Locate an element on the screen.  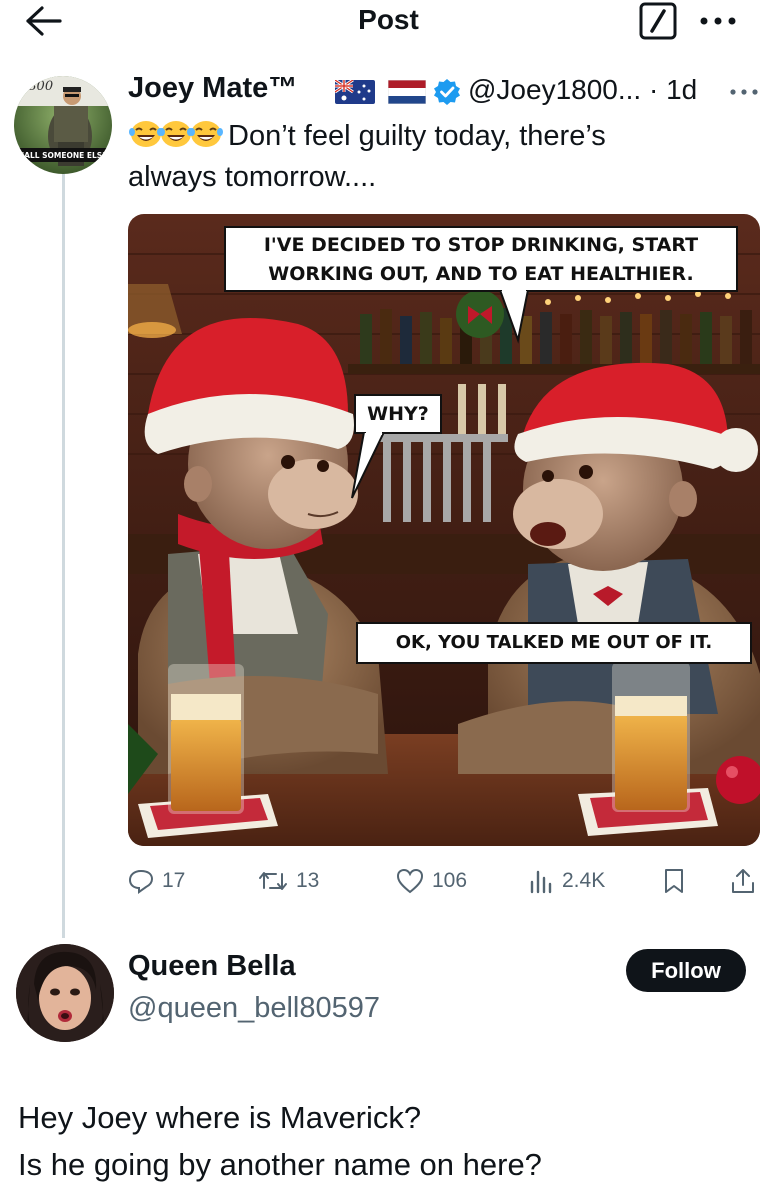
author-avatar: 1800 CALL SOMEONE ELSE is located at coordinates (63, 125).